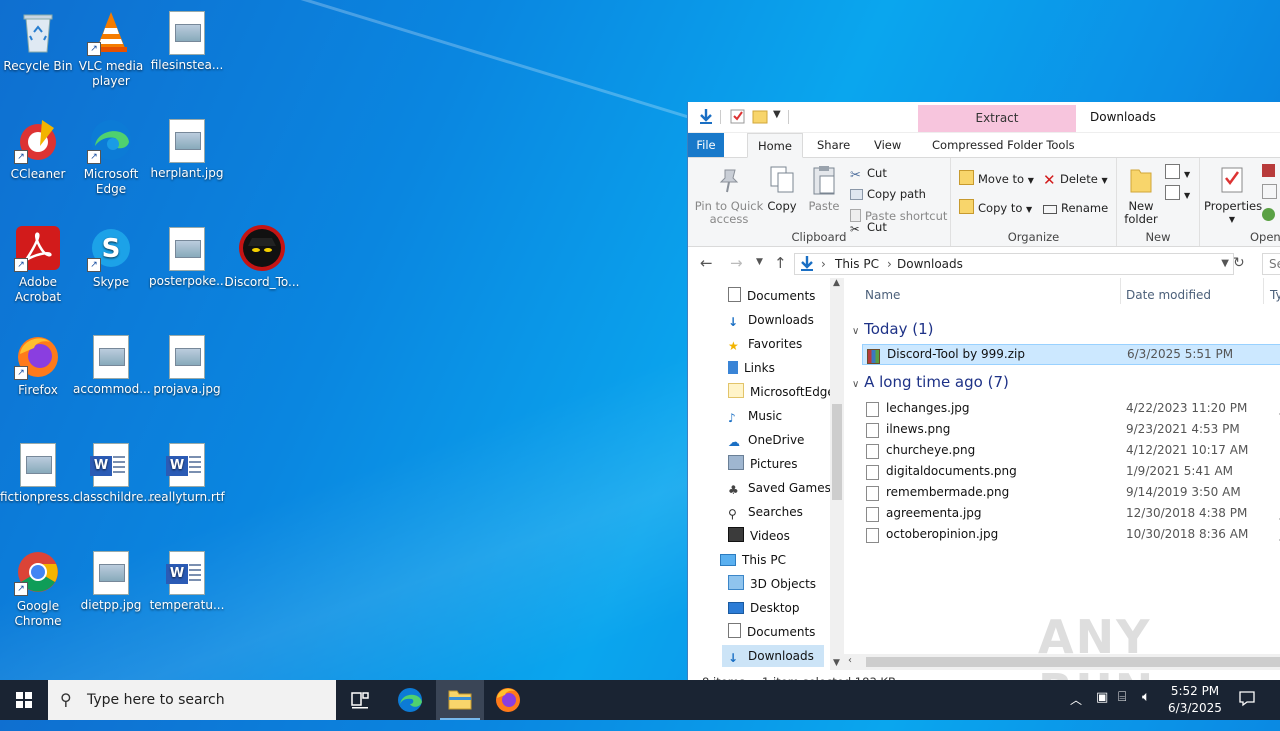 The image size is (1280, 731). What do you see at coordinates (460, 700) in the screenshot?
I see `taskbar-file-explorer` at bounding box center [460, 700].